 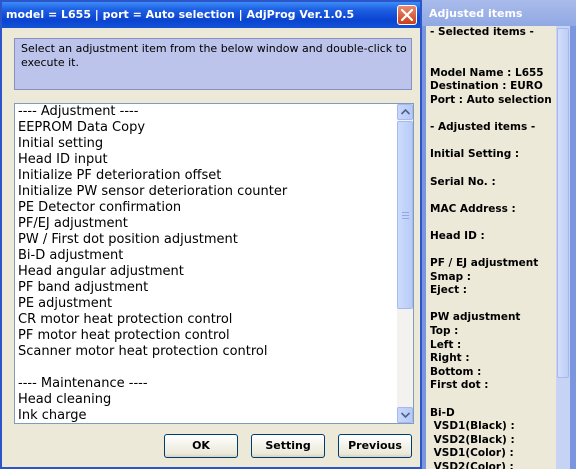 What do you see at coordinates (207, 272) in the screenshot?
I see `list-item: Head angular adjustment` at bounding box center [207, 272].